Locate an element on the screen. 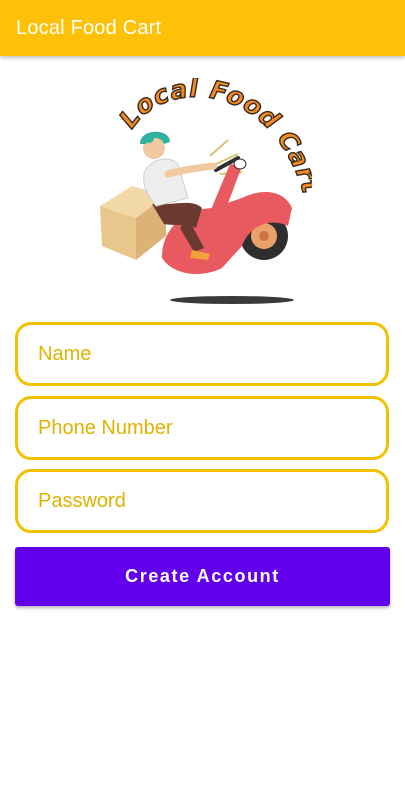  phone-field is located at coordinates (202, 428).